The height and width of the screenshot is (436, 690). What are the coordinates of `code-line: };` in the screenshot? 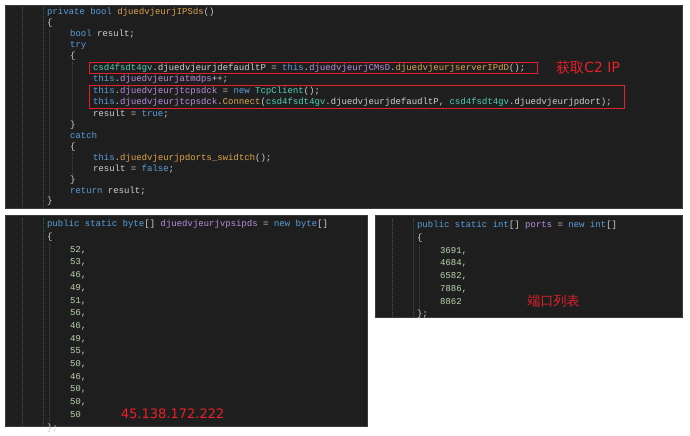 It's located at (422, 314).